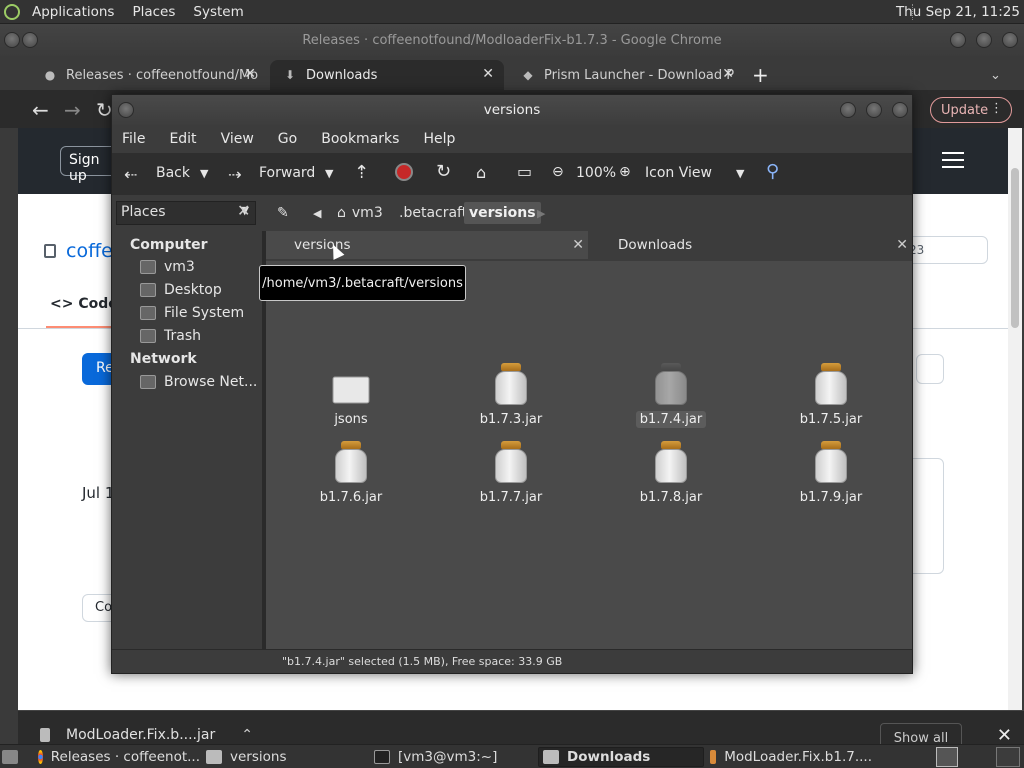 Image resolution: width=1024 pixels, height=768 pixels. What do you see at coordinates (713, 757) in the screenshot?
I see `java-icon` at bounding box center [713, 757].